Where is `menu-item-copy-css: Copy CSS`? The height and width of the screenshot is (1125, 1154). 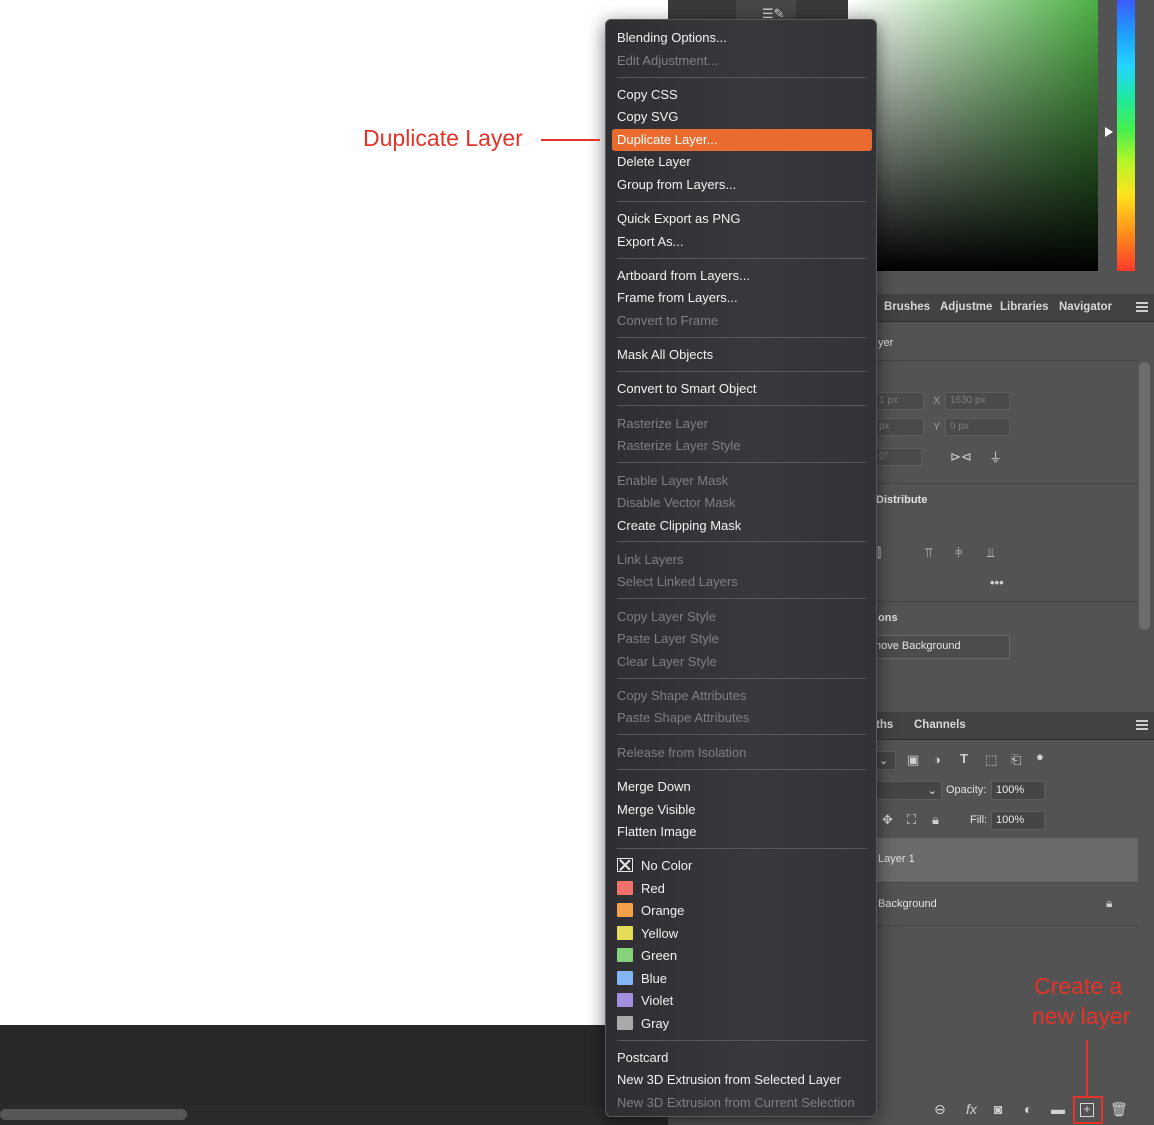 menu-item-copy-css: Copy CSS is located at coordinates (742, 95).